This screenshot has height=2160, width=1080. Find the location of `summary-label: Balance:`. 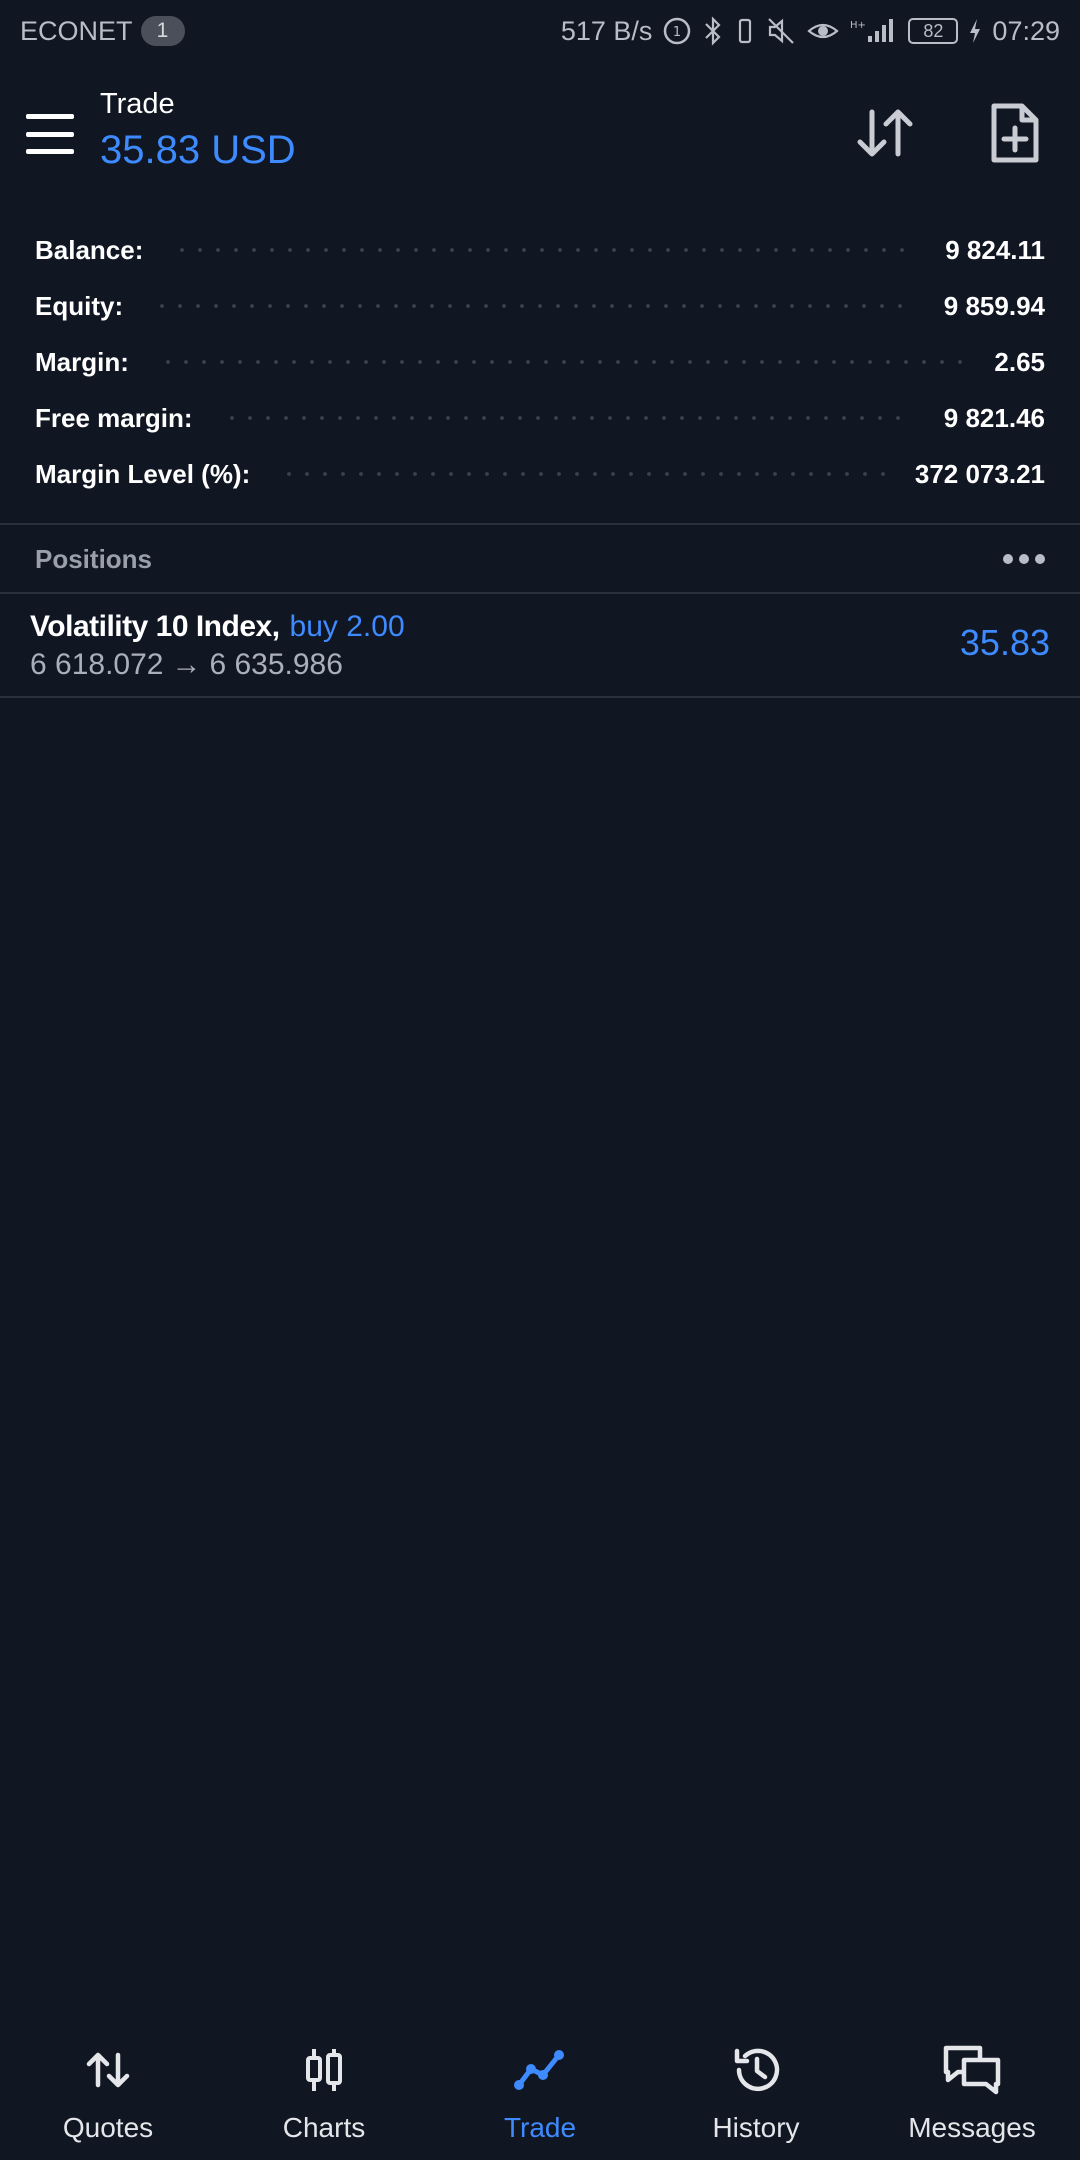

summary-label: Balance: is located at coordinates (89, 249).